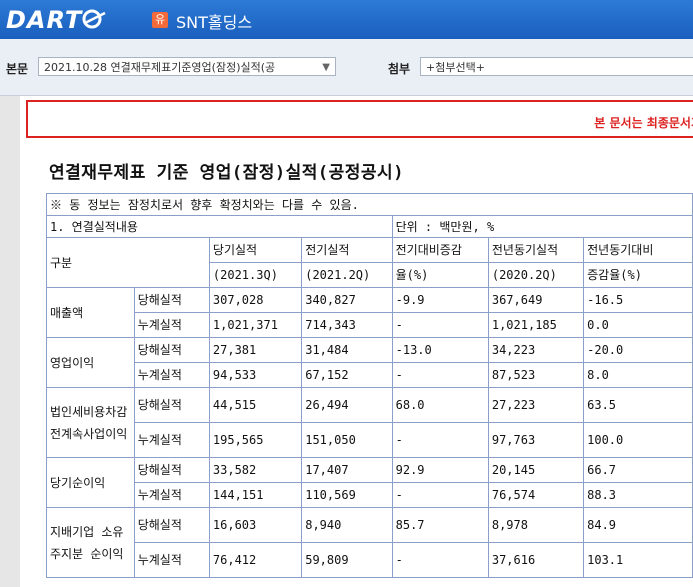  Describe the element at coordinates (94, 19) in the screenshot. I see `dart-logo-swoosh-icon` at that location.